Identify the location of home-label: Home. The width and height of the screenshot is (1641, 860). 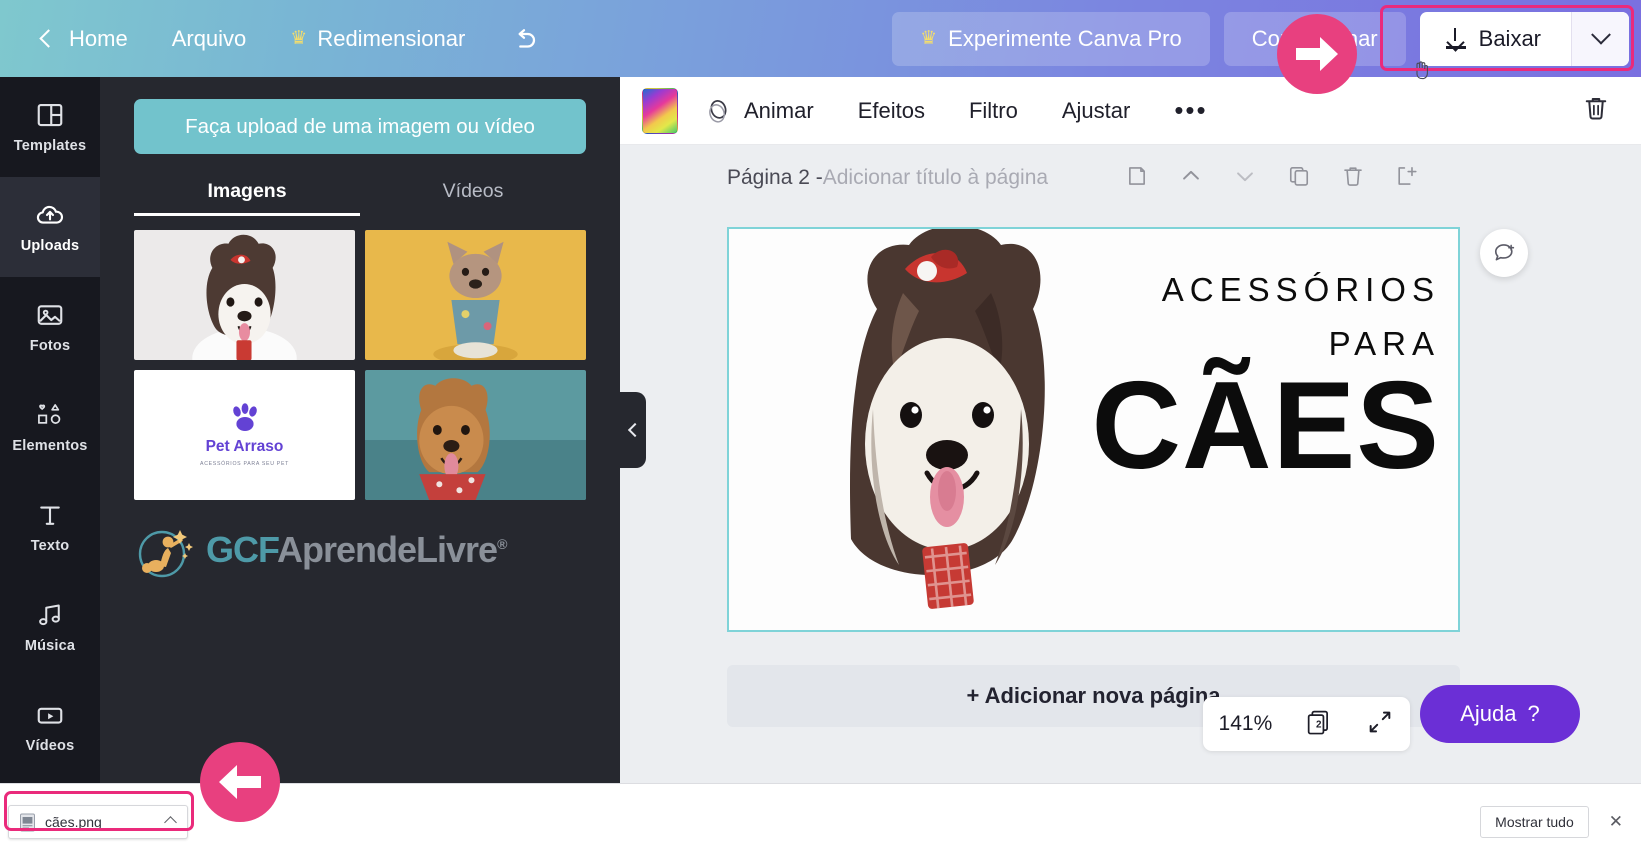
(98, 38).